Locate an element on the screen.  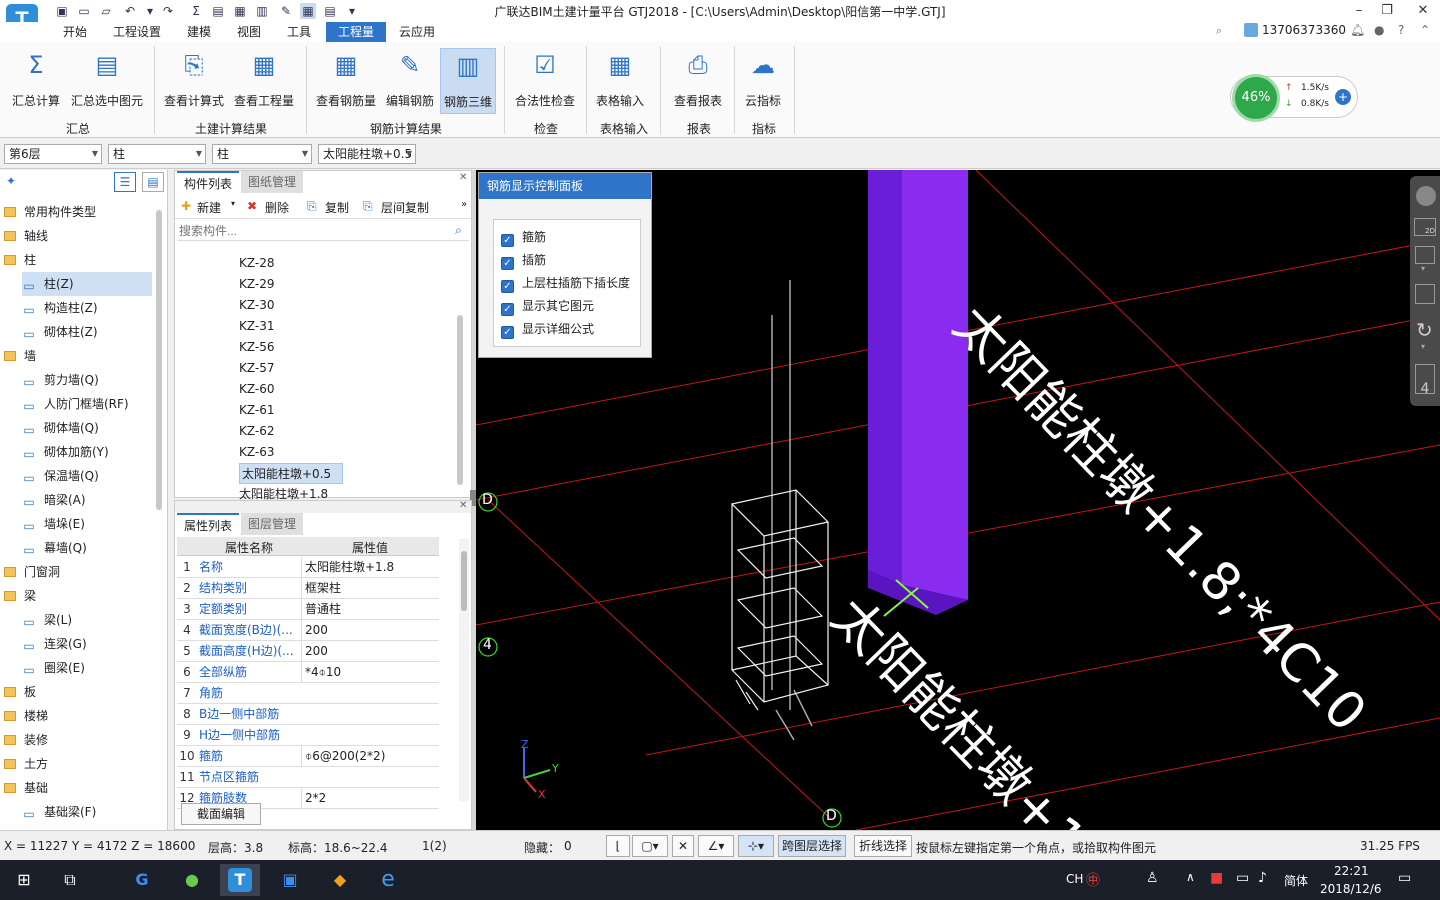
dropdown-arrow-icon: ▾ is located at coordinates (150, 11).